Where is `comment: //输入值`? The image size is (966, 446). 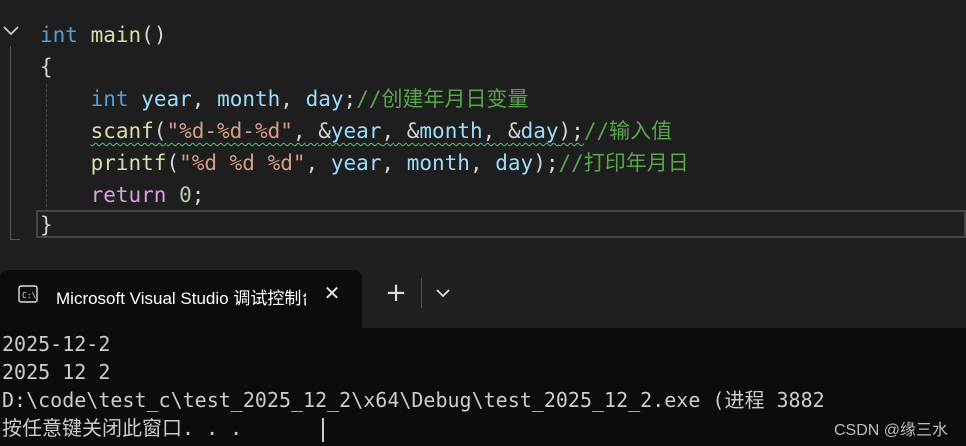 comment: //输入值 is located at coordinates (628, 131).